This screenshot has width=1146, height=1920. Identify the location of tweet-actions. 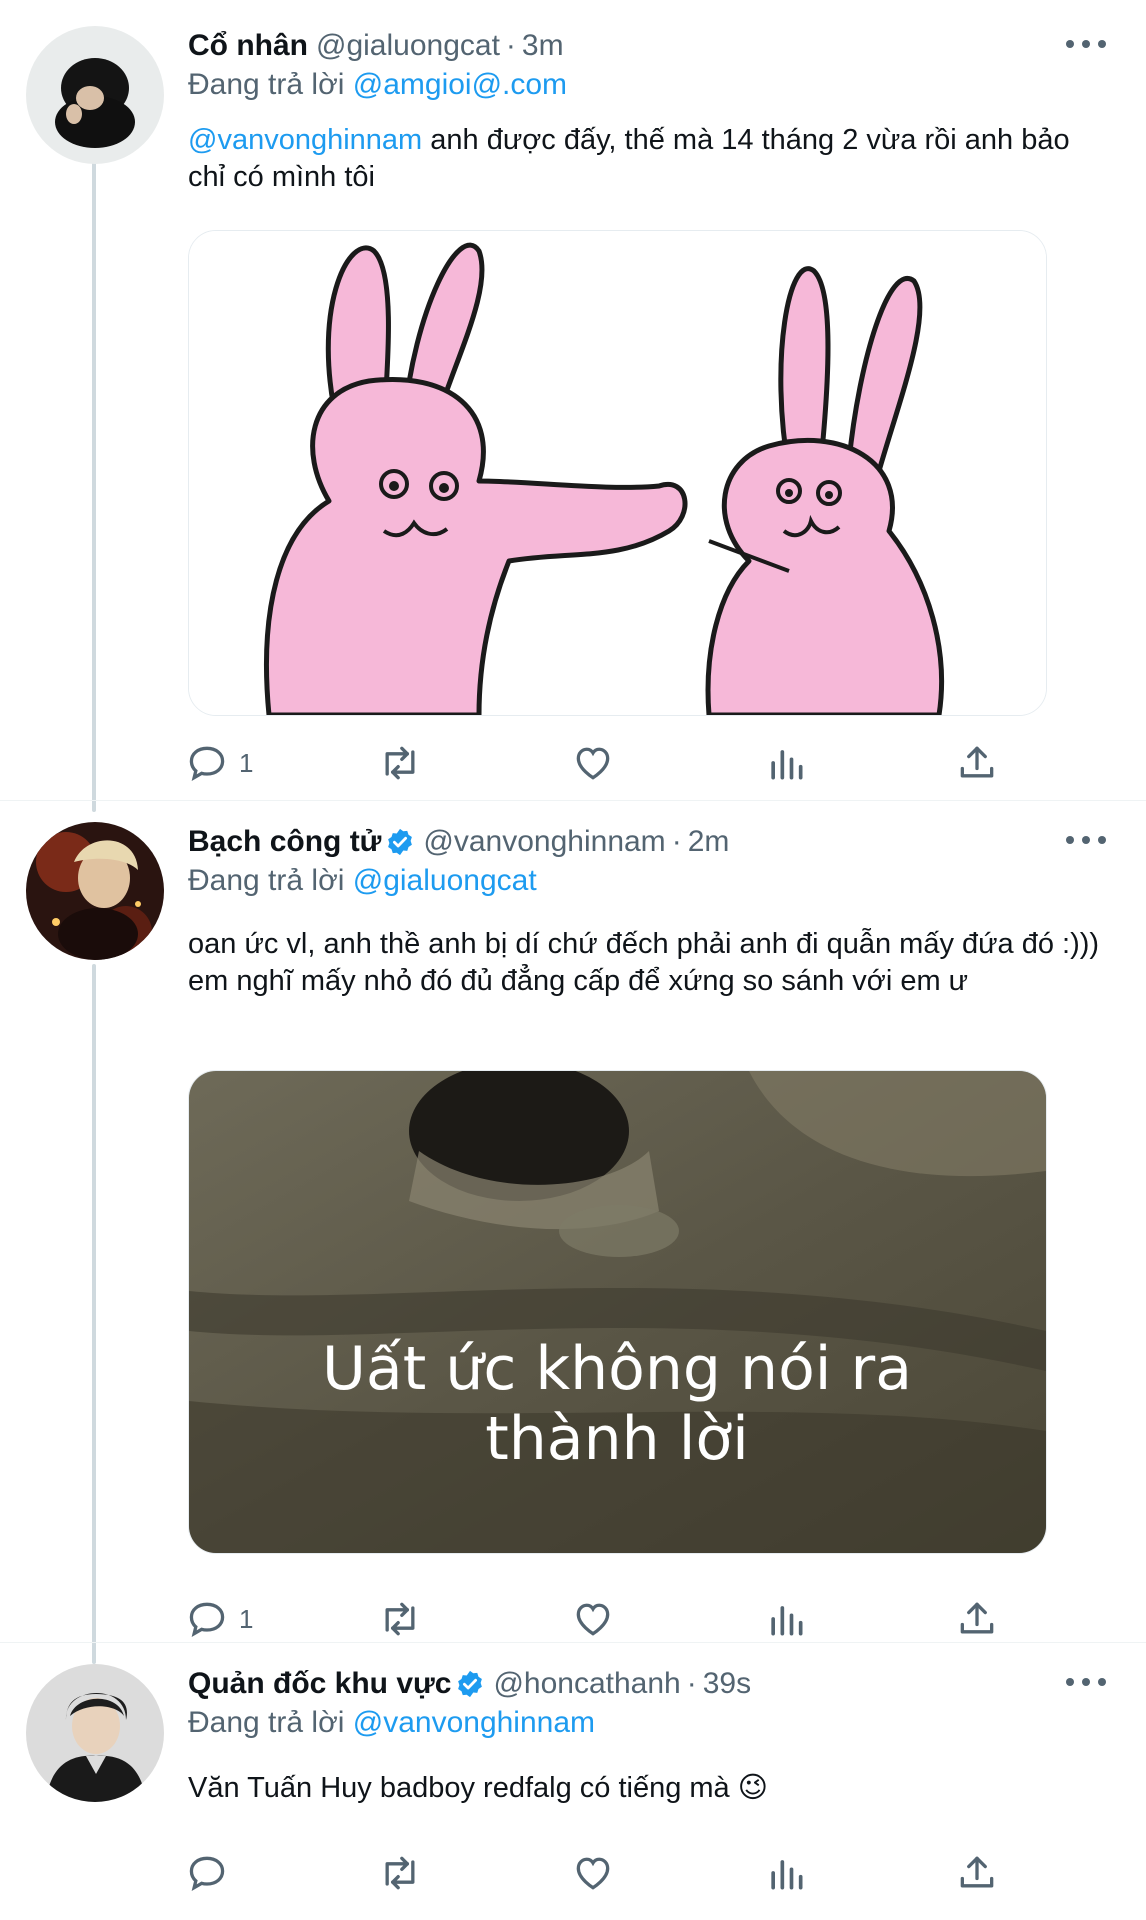
(598, 1873).